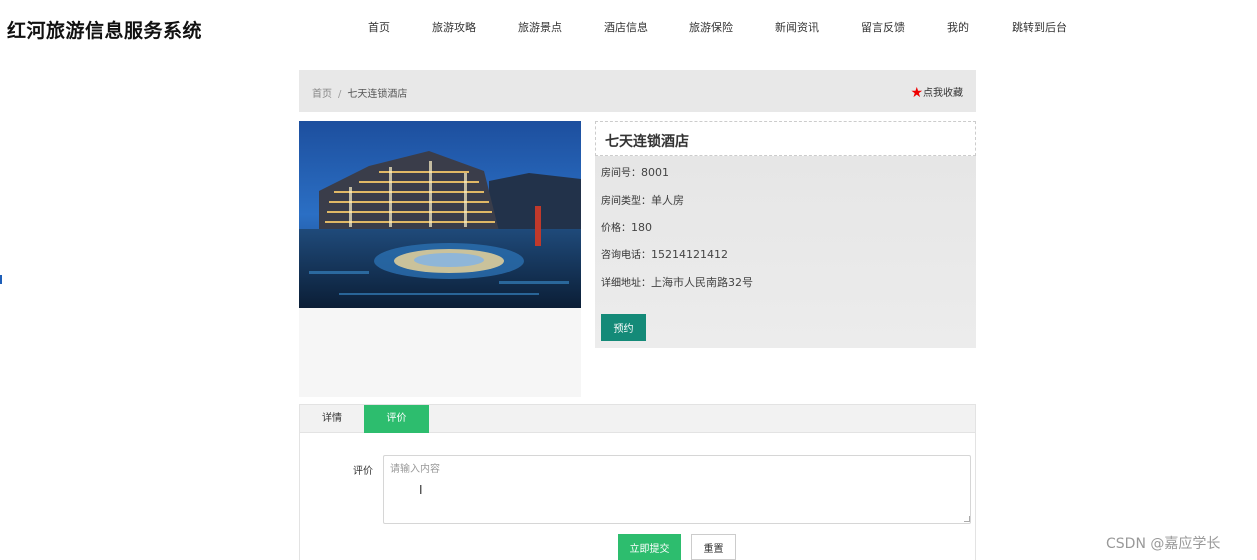 This screenshot has width=1257, height=560. What do you see at coordinates (421, 490) in the screenshot?
I see `text-cursor-icon: I` at bounding box center [421, 490].